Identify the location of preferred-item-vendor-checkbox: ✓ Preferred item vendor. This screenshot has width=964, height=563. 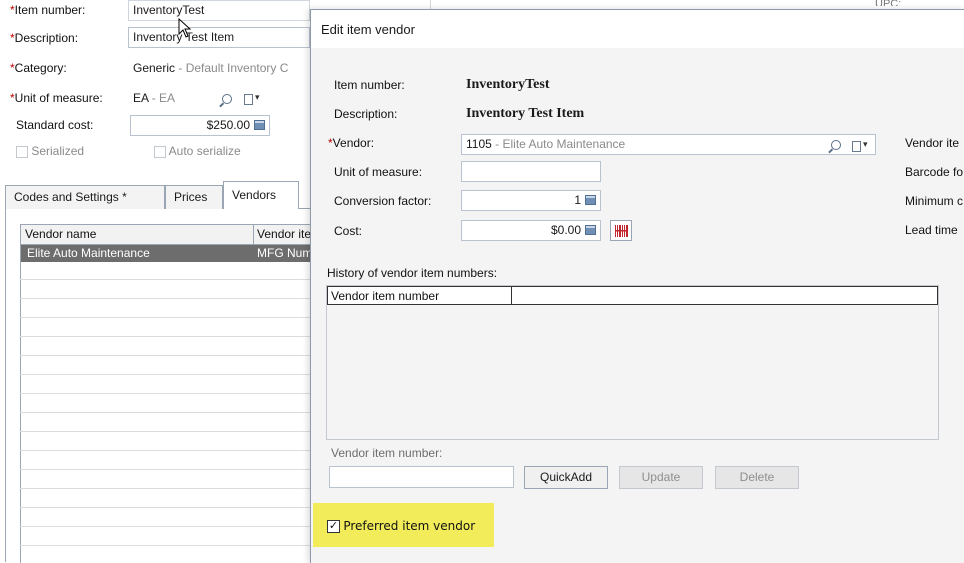
(401, 526).